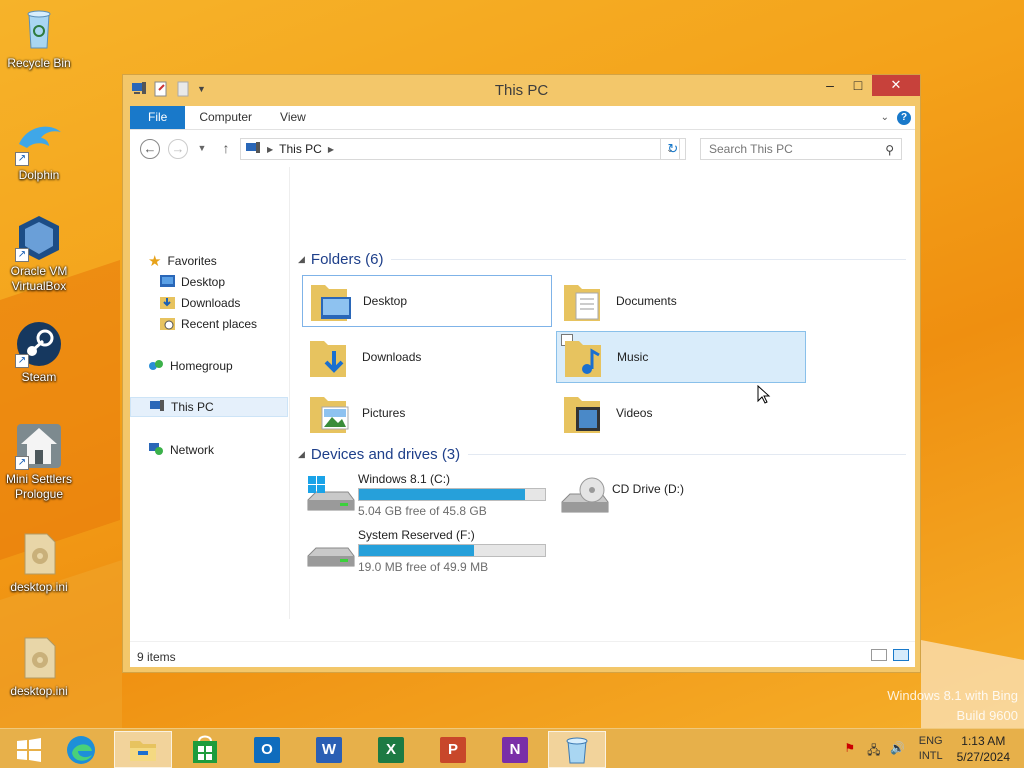 Image resolution: width=1024 pixels, height=768 pixels. What do you see at coordinates (300, 149) in the screenshot?
I see `breadcrumb-this-pc: This PC` at bounding box center [300, 149].